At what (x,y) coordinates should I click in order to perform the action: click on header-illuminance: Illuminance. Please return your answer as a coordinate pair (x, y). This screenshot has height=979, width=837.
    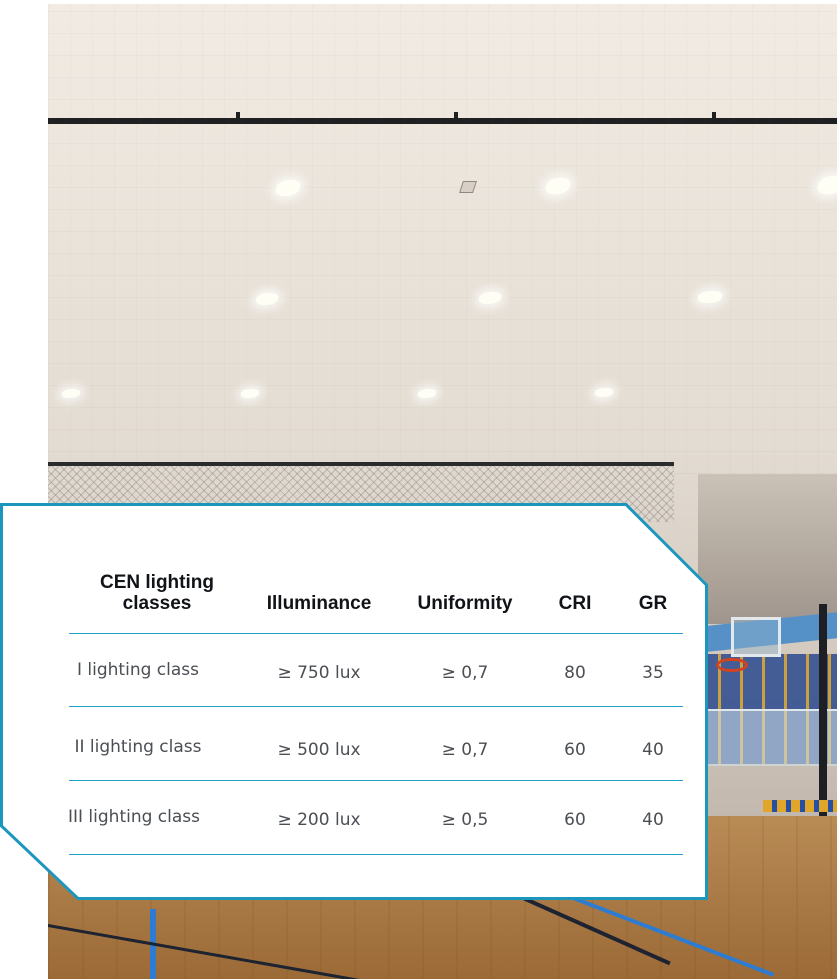
    Looking at the image, I should click on (319, 603).